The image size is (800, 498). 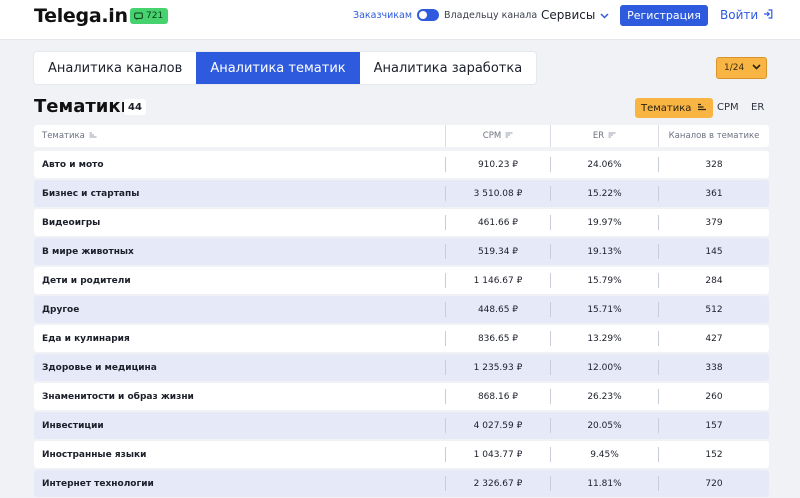 I want to click on role-toggle, so click(x=428, y=15).